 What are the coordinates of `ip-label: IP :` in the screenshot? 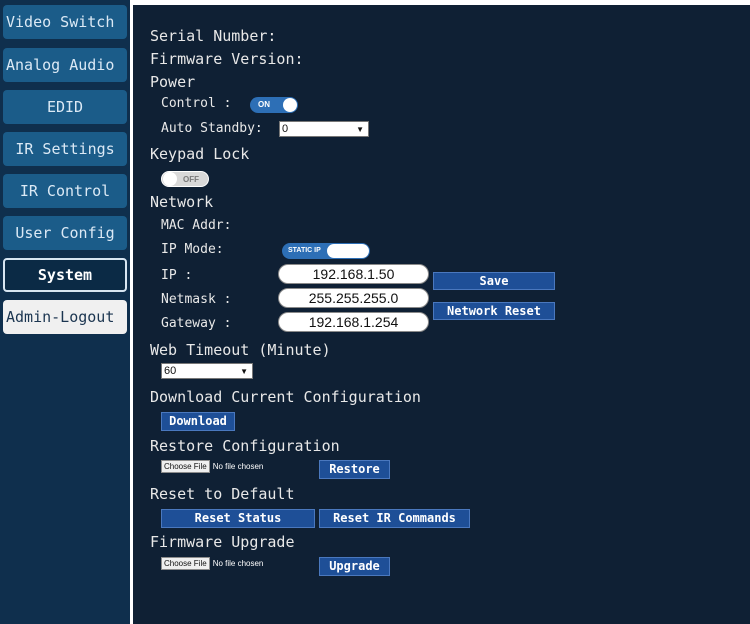 It's located at (177, 275).